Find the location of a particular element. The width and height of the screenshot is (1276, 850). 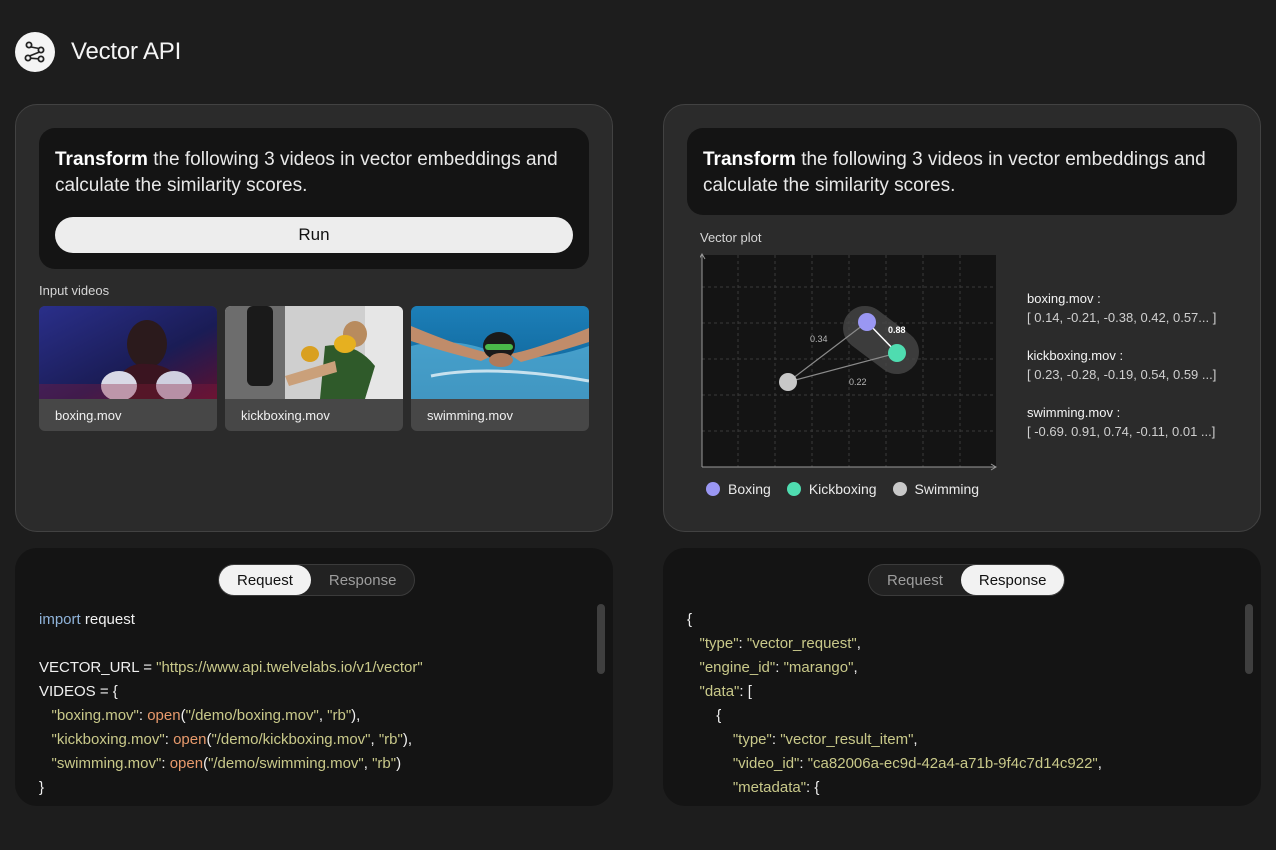

video-name: boxing.mov is located at coordinates (88, 415).